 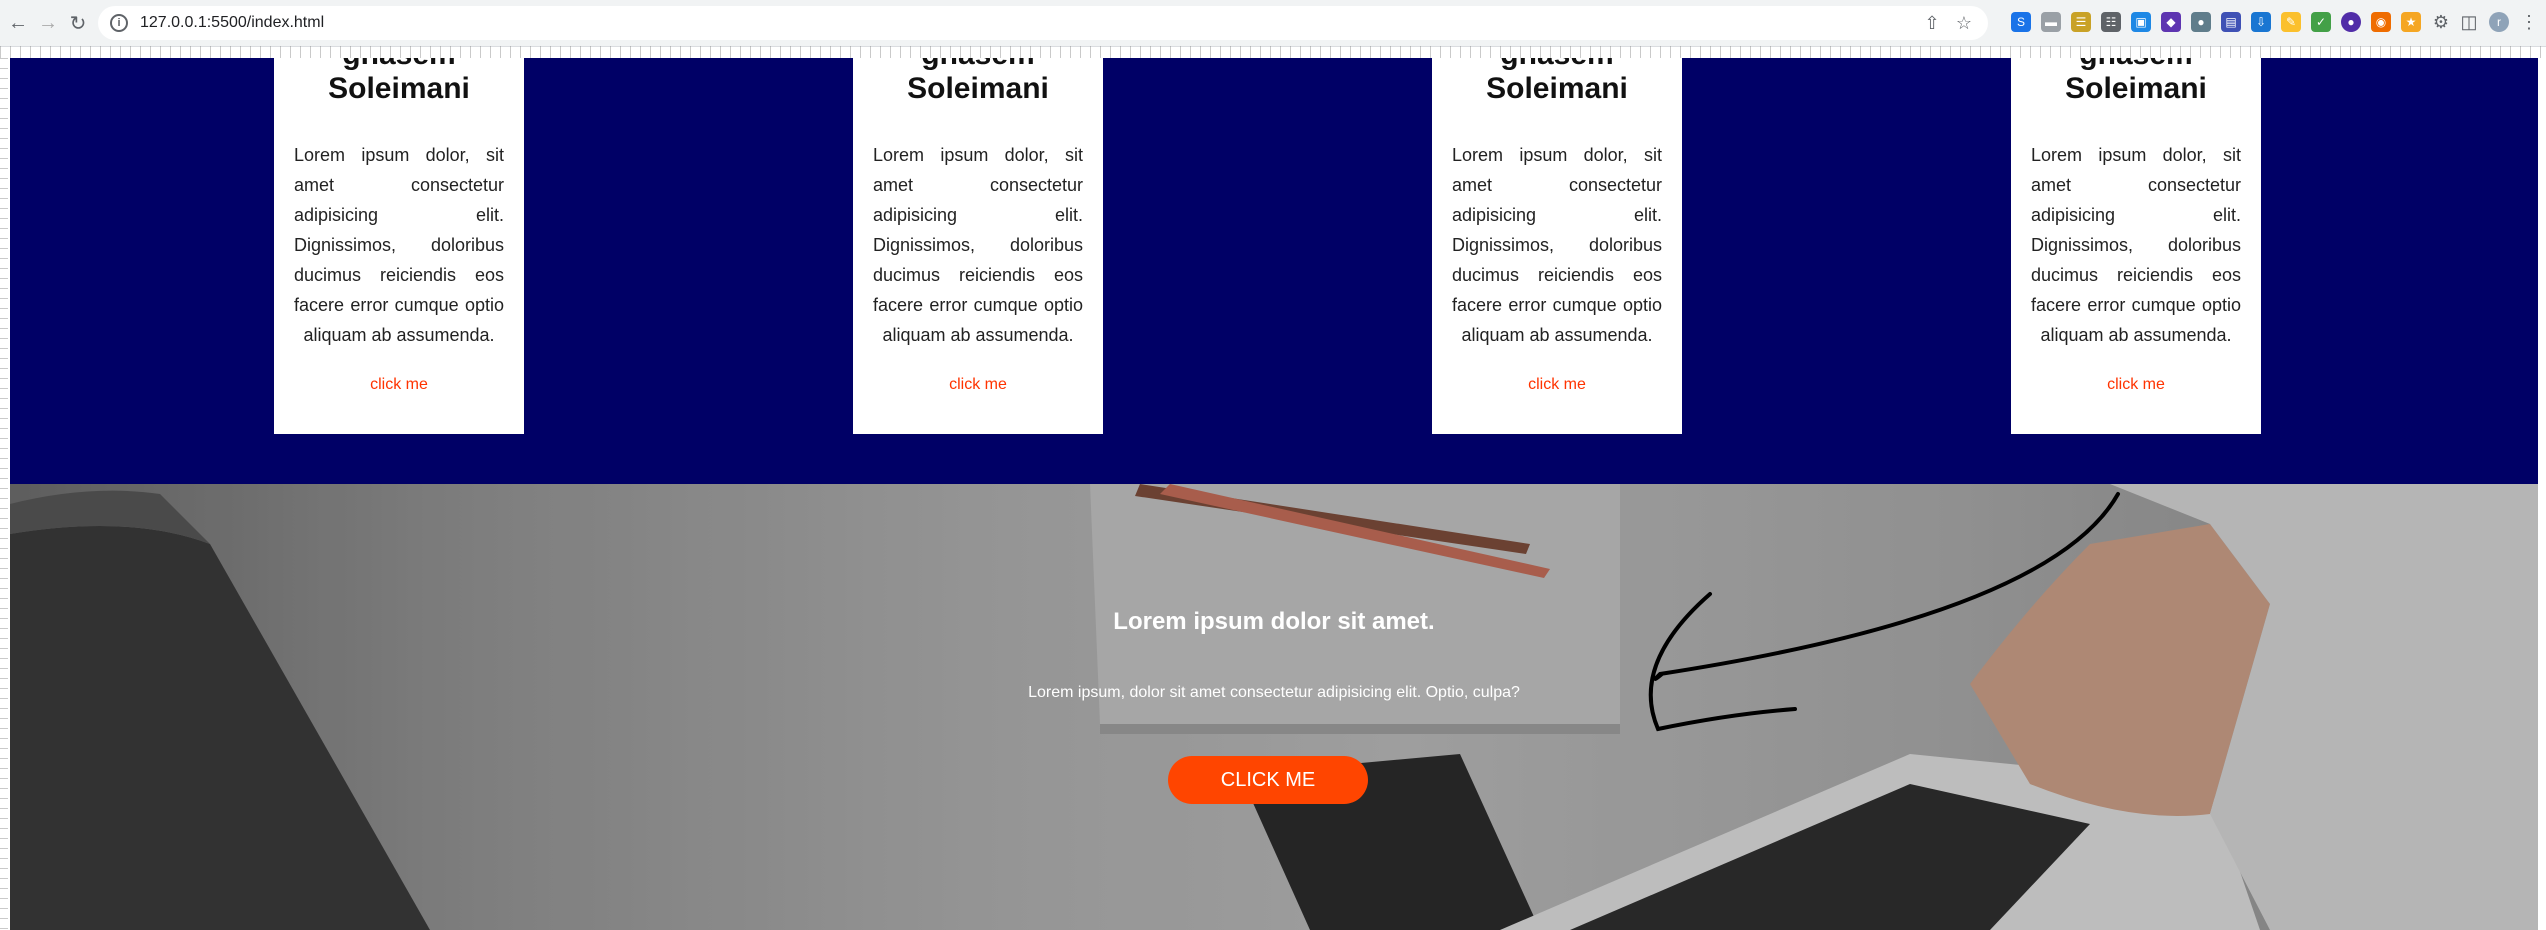 I want to click on forward-icon: →, so click(x=48, y=23).